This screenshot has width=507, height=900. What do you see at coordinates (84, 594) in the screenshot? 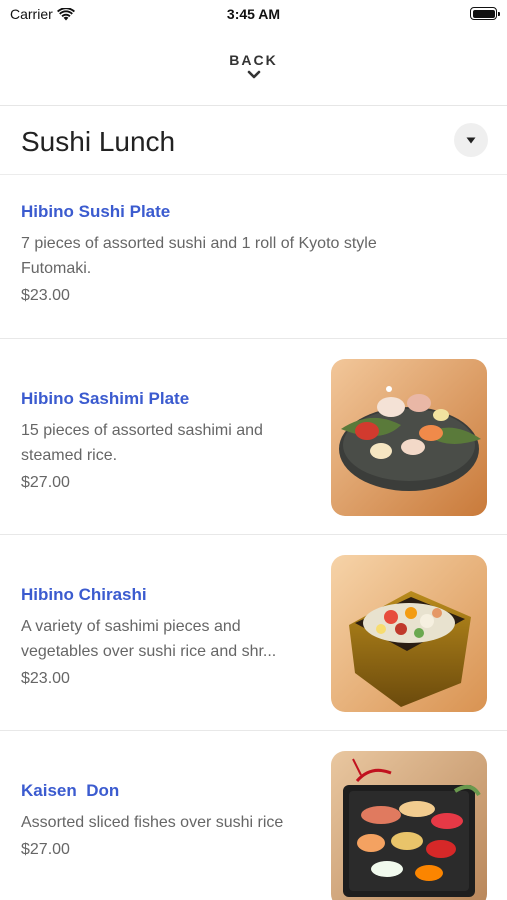
I see `menu-item-name: Hibino Chirashi` at bounding box center [84, 594].